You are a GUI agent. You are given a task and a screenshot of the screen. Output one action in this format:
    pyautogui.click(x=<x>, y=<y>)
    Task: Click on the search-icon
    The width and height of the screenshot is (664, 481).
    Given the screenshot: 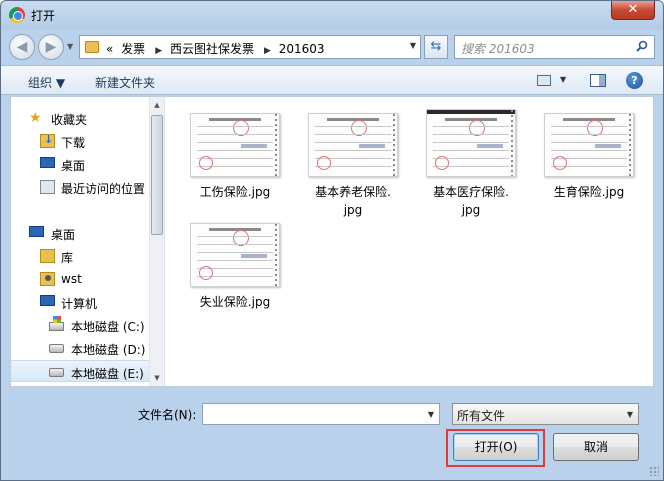 What is the action you would take?
    pyautogui.click(x=642, y=46)
    